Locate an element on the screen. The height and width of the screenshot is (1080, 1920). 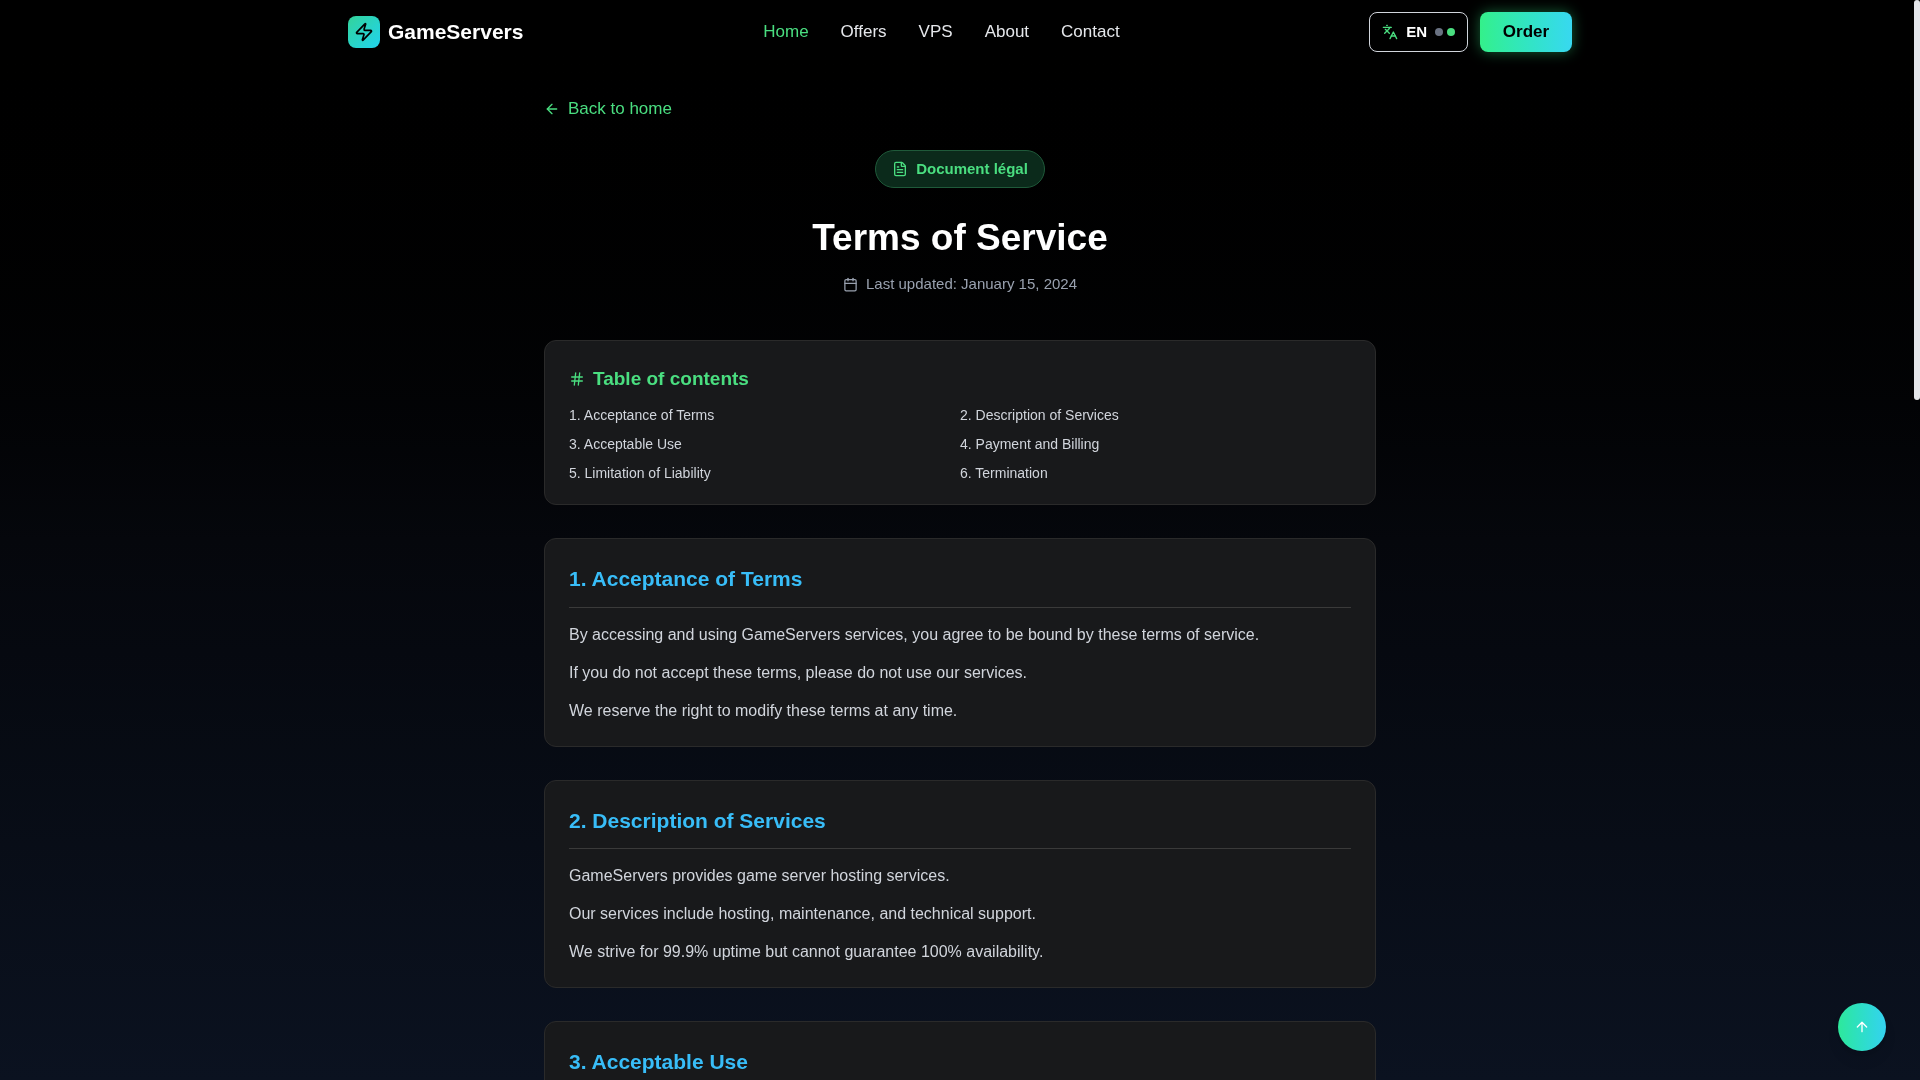
toc-link: 2. Description of Services is located at coordinates (1155, 416).